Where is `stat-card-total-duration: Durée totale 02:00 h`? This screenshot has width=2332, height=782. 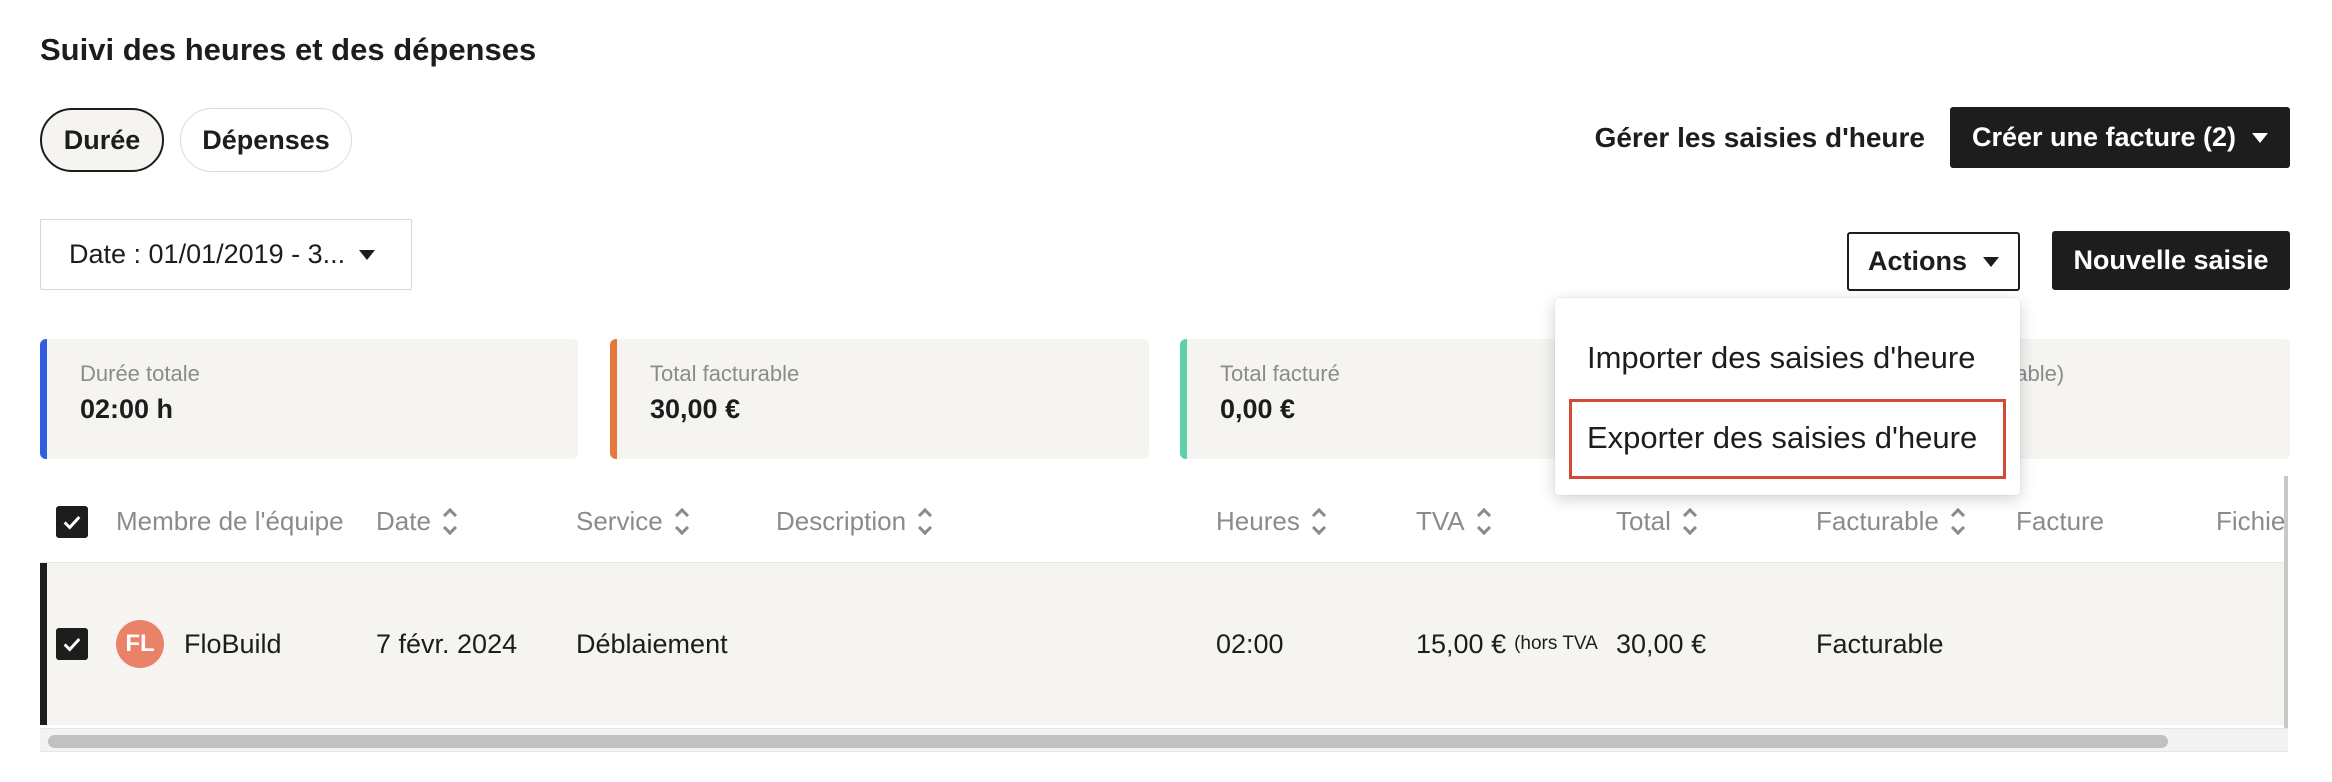 stat-card-total-duration: Durée totale 02:00 h is located at coordinates (309, 399).